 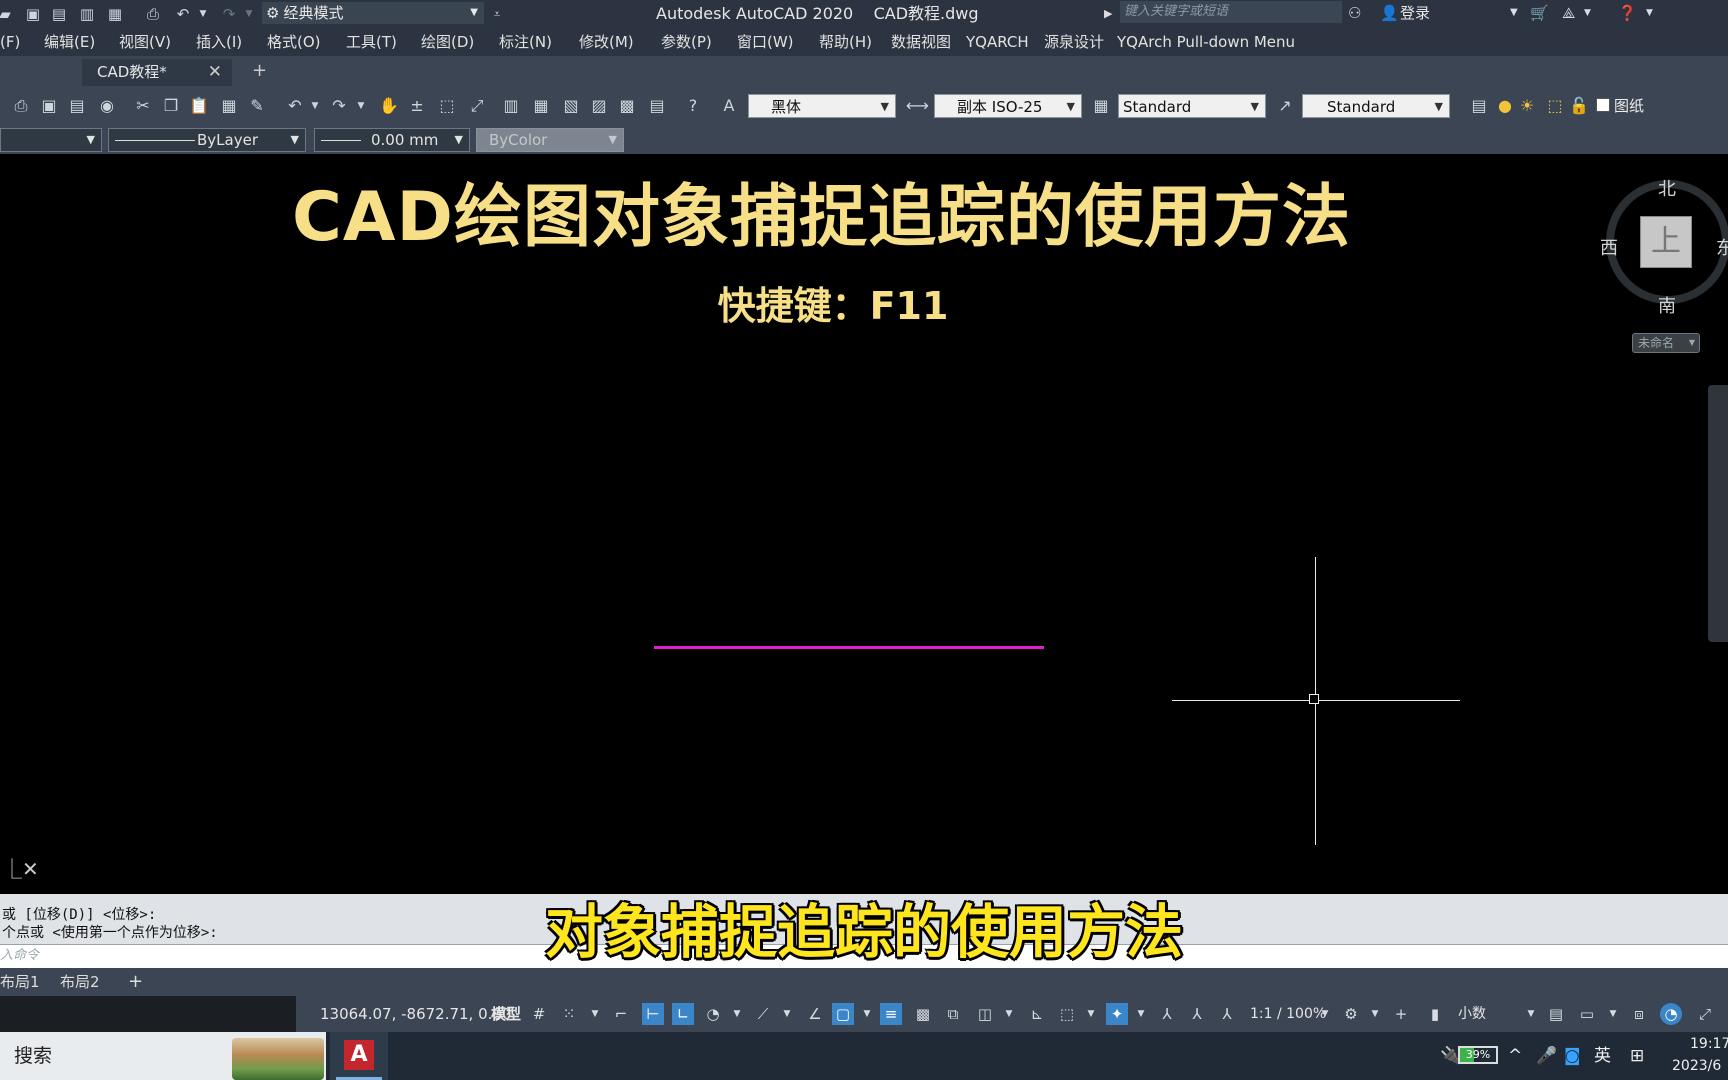 I want to click on gizmo-dropdown-icon: ▼, so click(x=1141, y=1014).